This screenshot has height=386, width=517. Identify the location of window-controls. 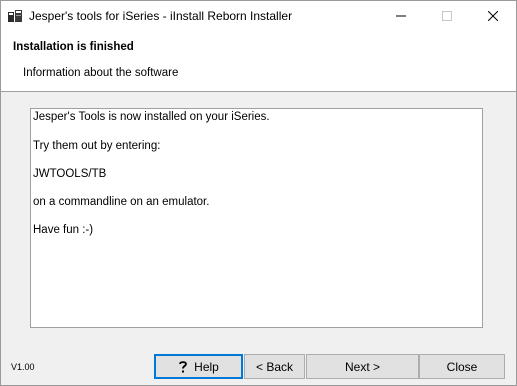
(447, 15).